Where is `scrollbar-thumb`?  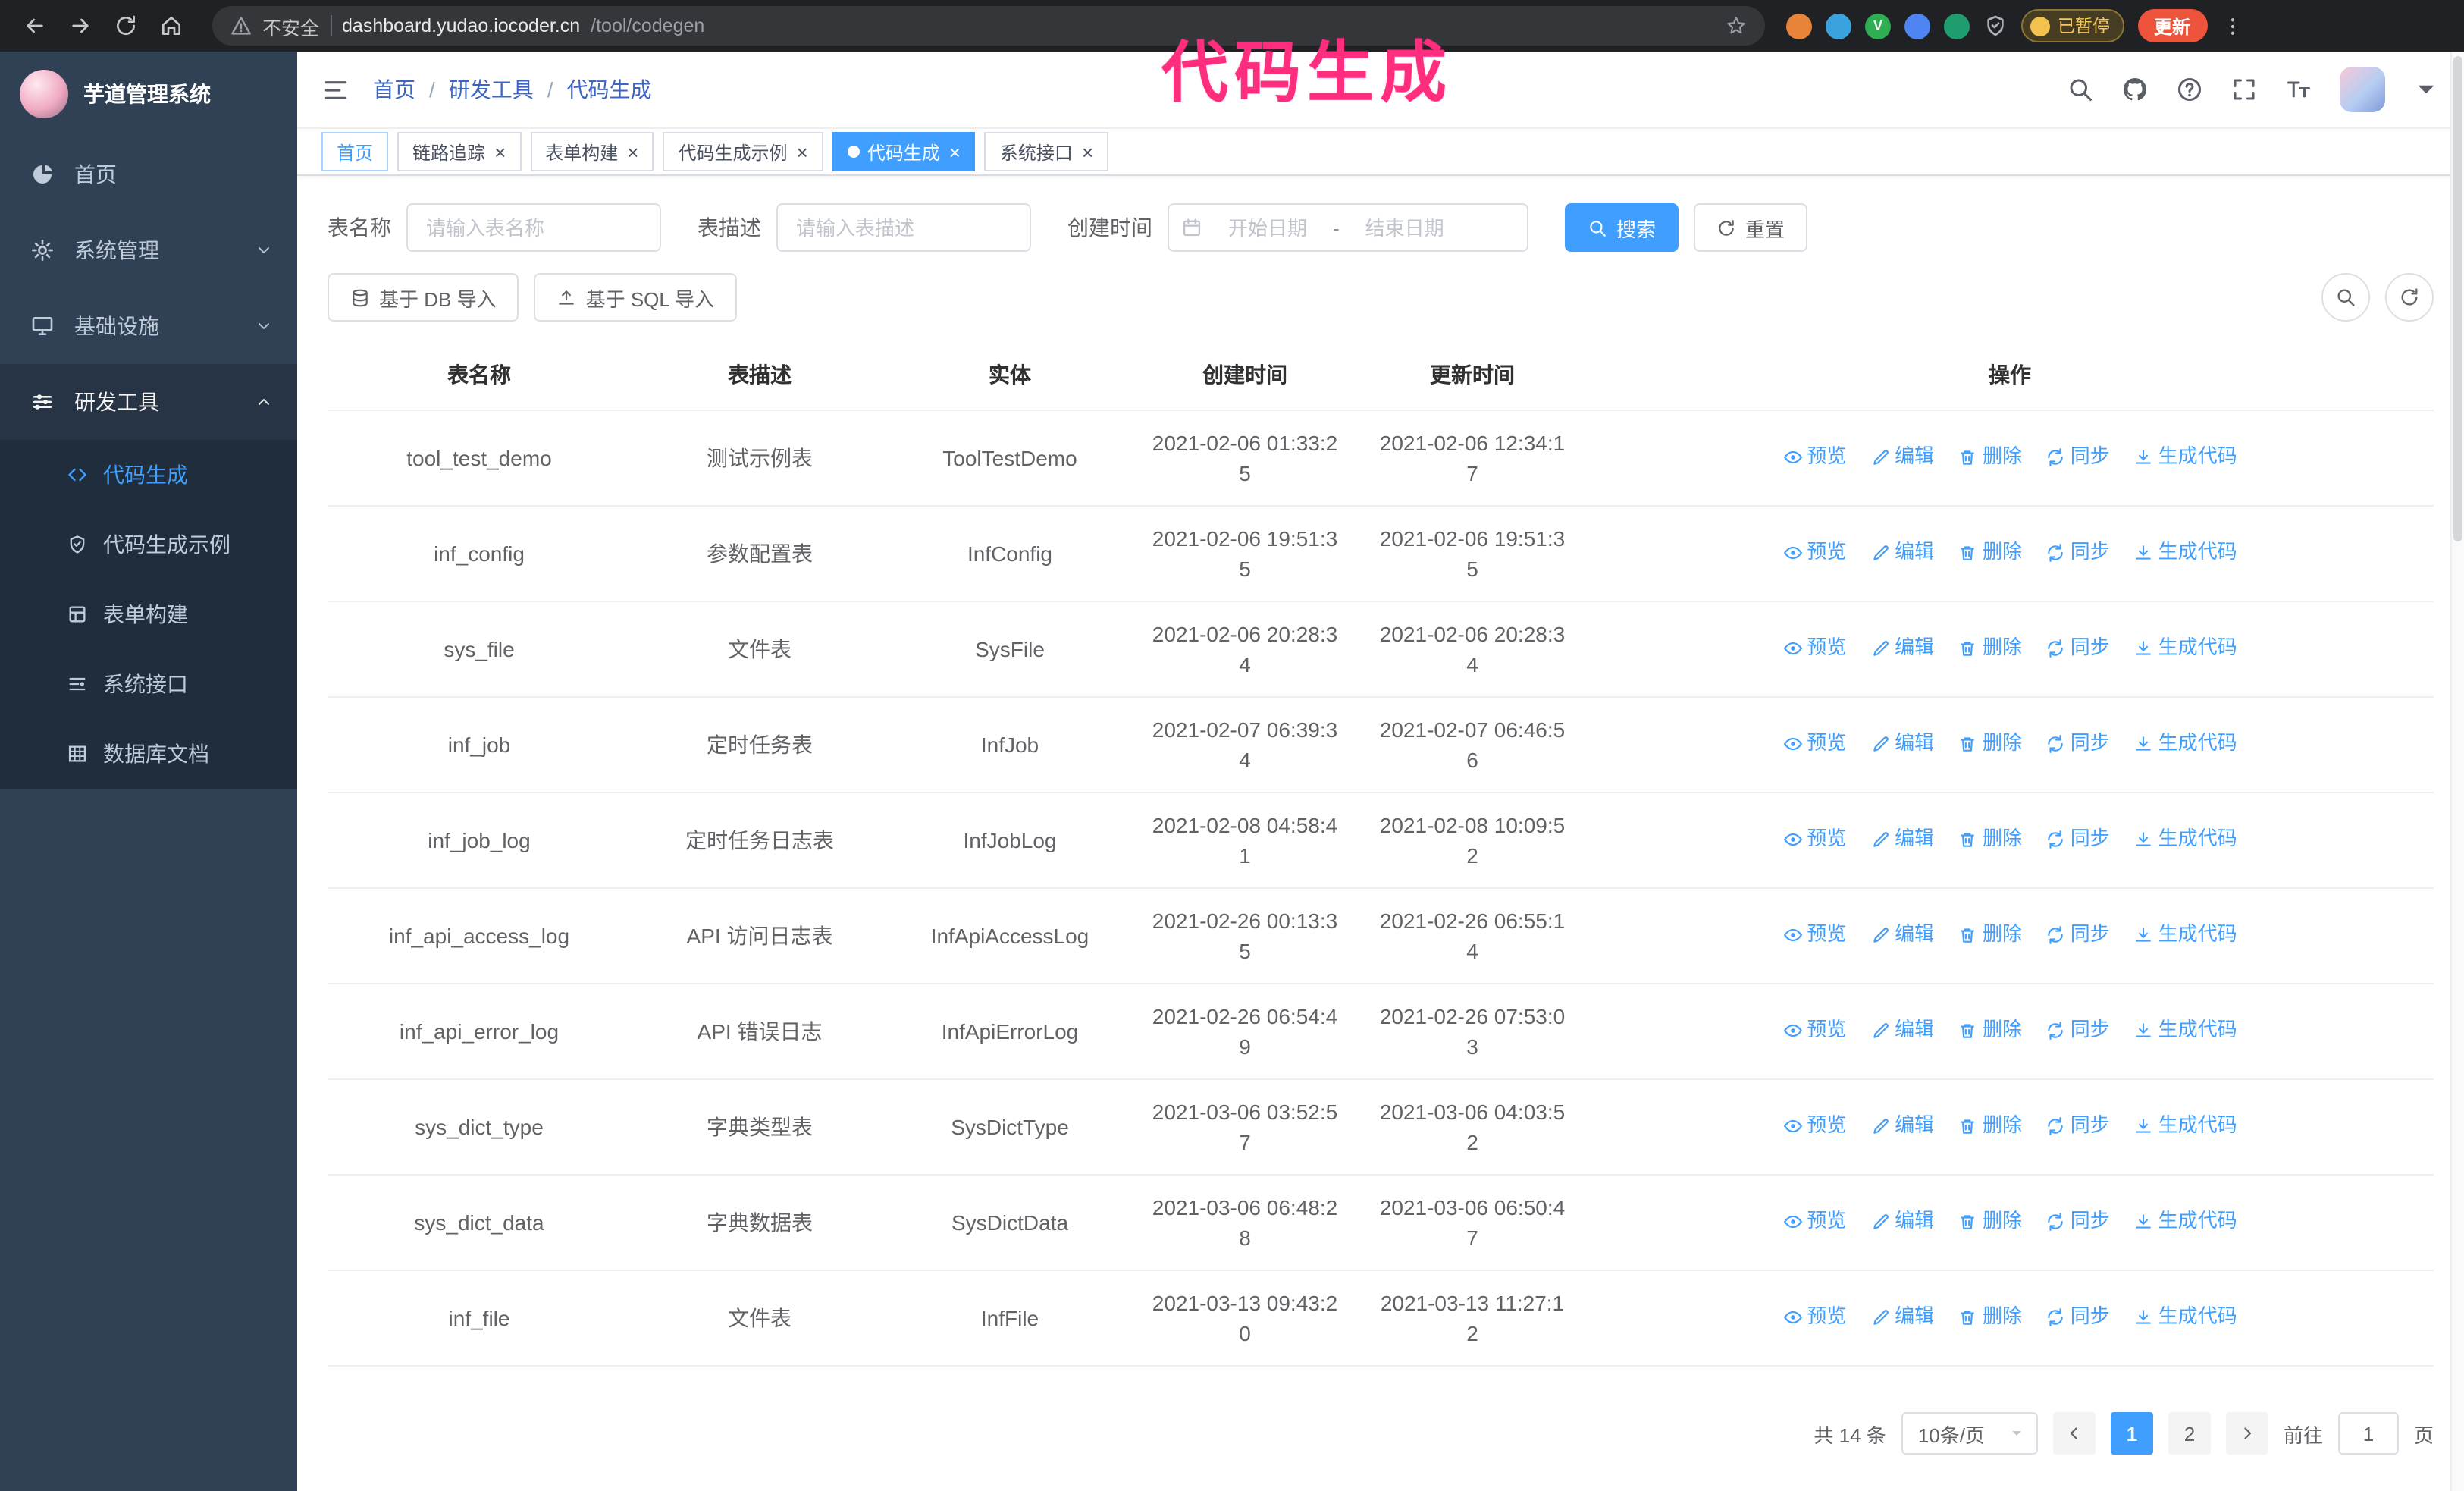 scrollbar-thumb is located at coordinates (2458, 298).